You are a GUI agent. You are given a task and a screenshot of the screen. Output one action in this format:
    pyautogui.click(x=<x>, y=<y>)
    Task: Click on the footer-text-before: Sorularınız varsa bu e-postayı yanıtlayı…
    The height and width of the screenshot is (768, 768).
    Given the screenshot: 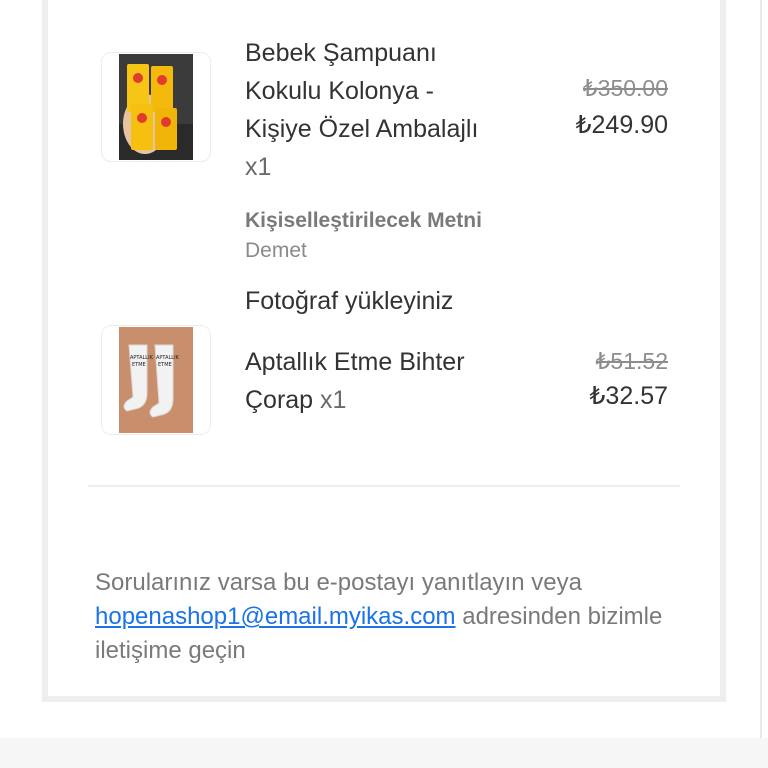 What is the action you would take?
    pyautogui.click(x=338, y=582)
    